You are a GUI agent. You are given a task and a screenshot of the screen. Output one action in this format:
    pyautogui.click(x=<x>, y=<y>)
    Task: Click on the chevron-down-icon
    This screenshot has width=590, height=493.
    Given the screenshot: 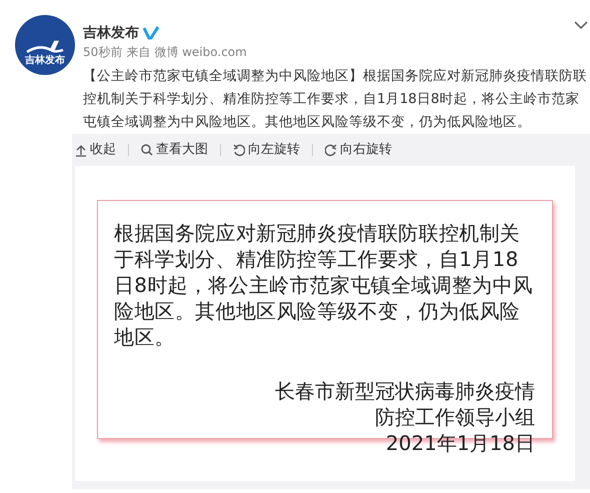 What is the action you would take?
    pyautogui.click(x=581, y=25)
    